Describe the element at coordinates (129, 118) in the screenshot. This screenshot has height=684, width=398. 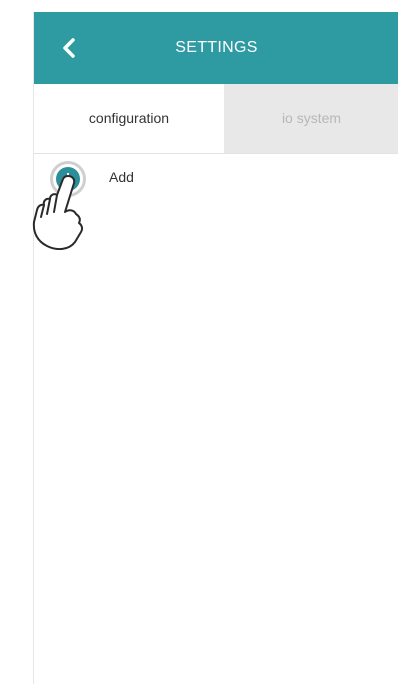
I see `tab-configuration: configuration` at that location.